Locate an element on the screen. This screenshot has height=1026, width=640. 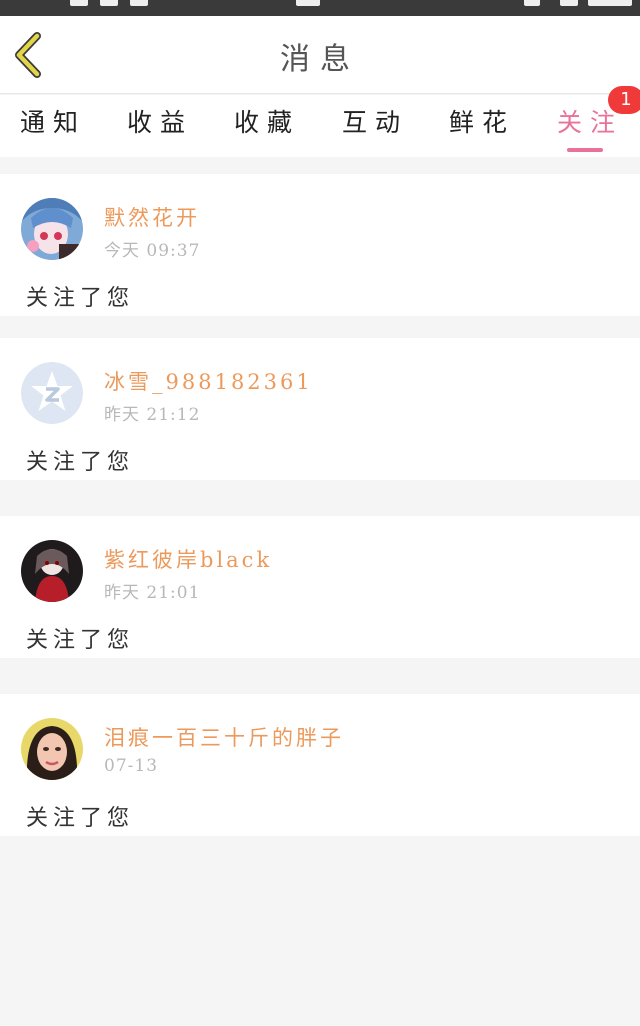
username: 紫红彼岸black is located at coordinates (188, 559).